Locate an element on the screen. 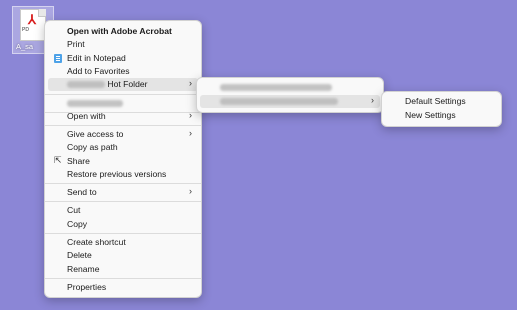 This screenshot has width=517, height=310. menu-item-label: Give access to is located at coordinates (95, 134).